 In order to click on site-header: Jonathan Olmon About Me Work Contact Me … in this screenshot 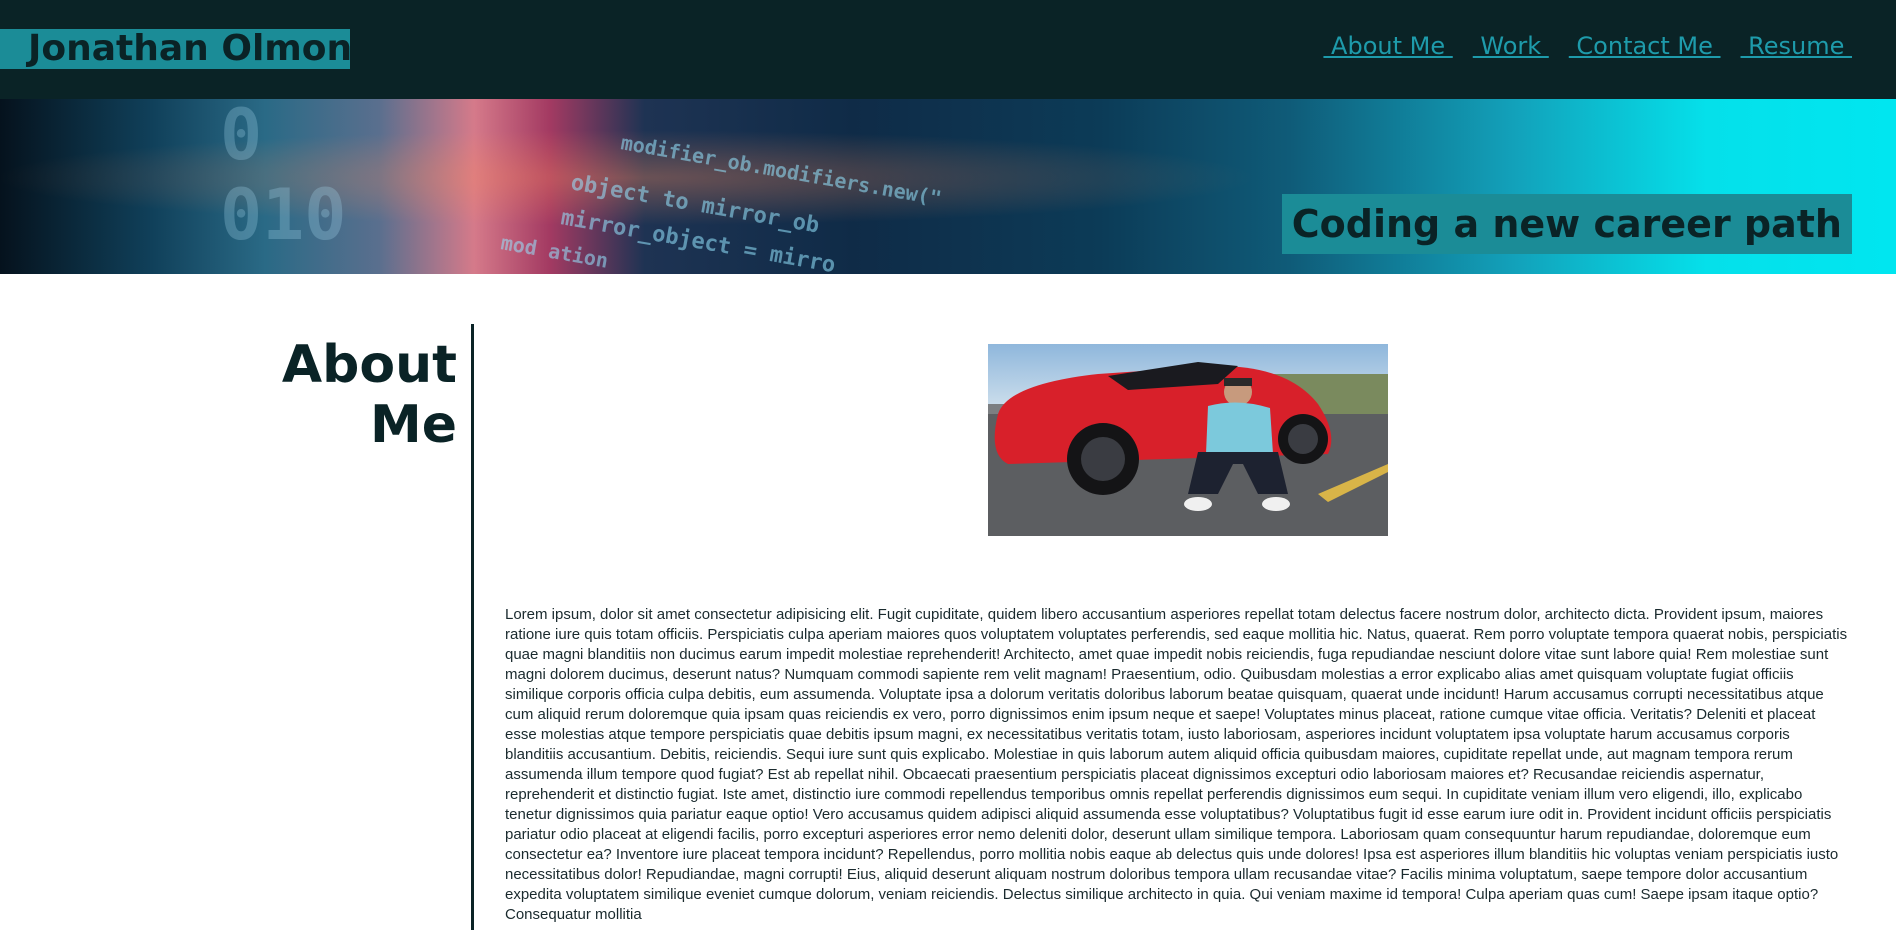, I will do `click(948, 49)`.